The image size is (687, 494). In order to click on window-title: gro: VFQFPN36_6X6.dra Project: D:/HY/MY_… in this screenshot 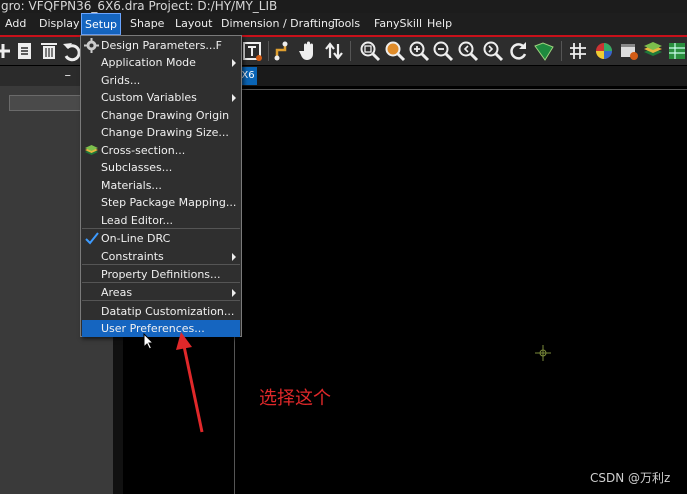, I will do `click(343, 6)`.